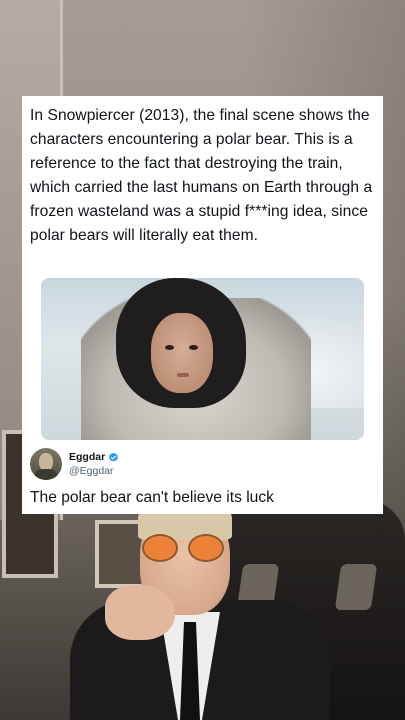 The image size is (405, 720). What do you see at coordinates (183, 375) in the screenshot?
I see `image-mouth` at bounding box center [183, 375].